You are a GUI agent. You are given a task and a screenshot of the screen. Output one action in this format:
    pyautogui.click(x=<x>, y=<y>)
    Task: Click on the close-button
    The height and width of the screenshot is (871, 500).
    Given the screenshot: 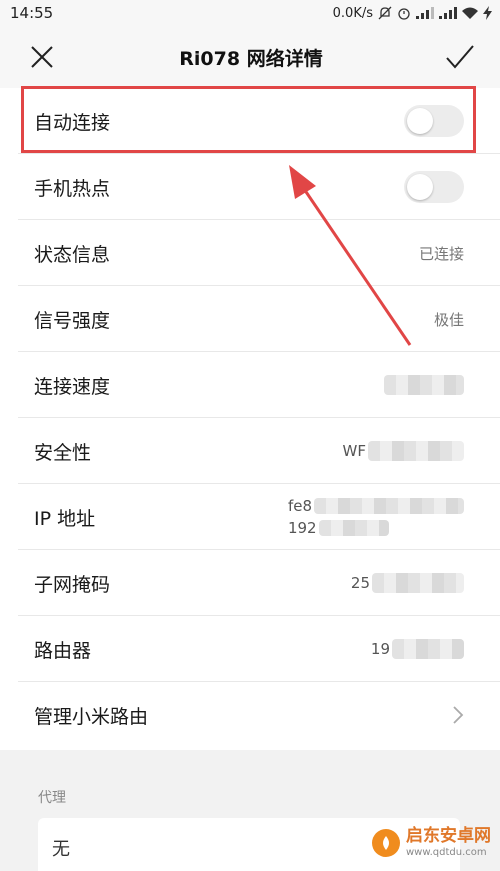 What is the action you would take?
    pyautogui.click(x=42, y=57)
    